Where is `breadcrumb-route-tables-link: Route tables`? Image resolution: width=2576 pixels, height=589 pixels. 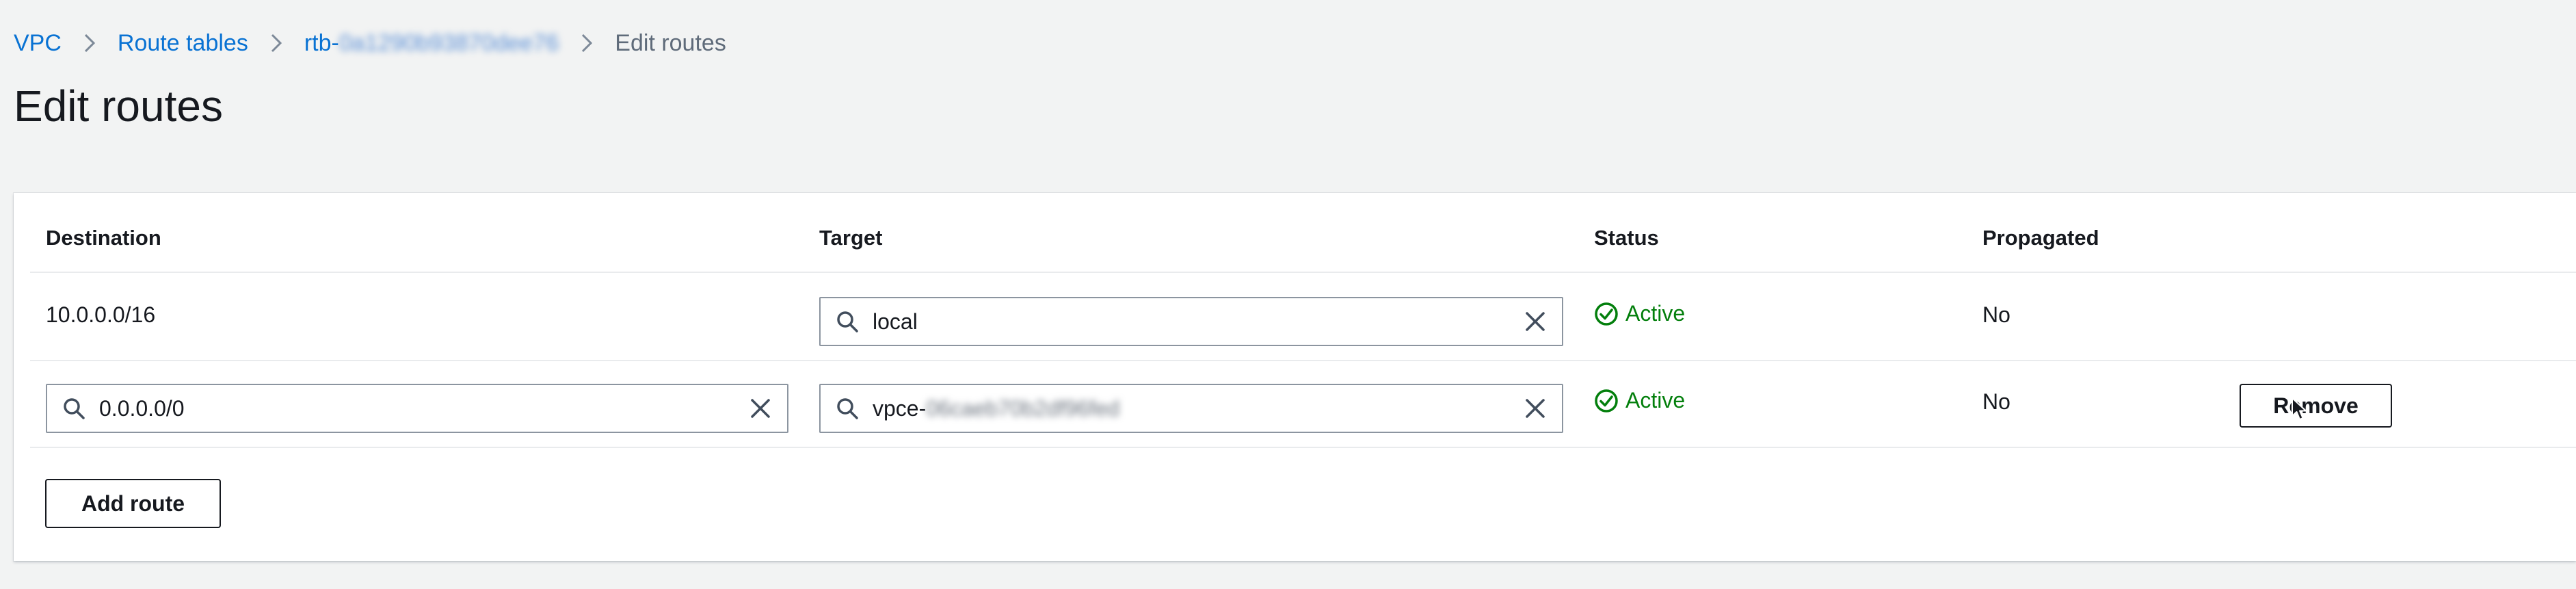 breadcrumb-route-tables-link: Route tables is located at coordinates (183, 43).